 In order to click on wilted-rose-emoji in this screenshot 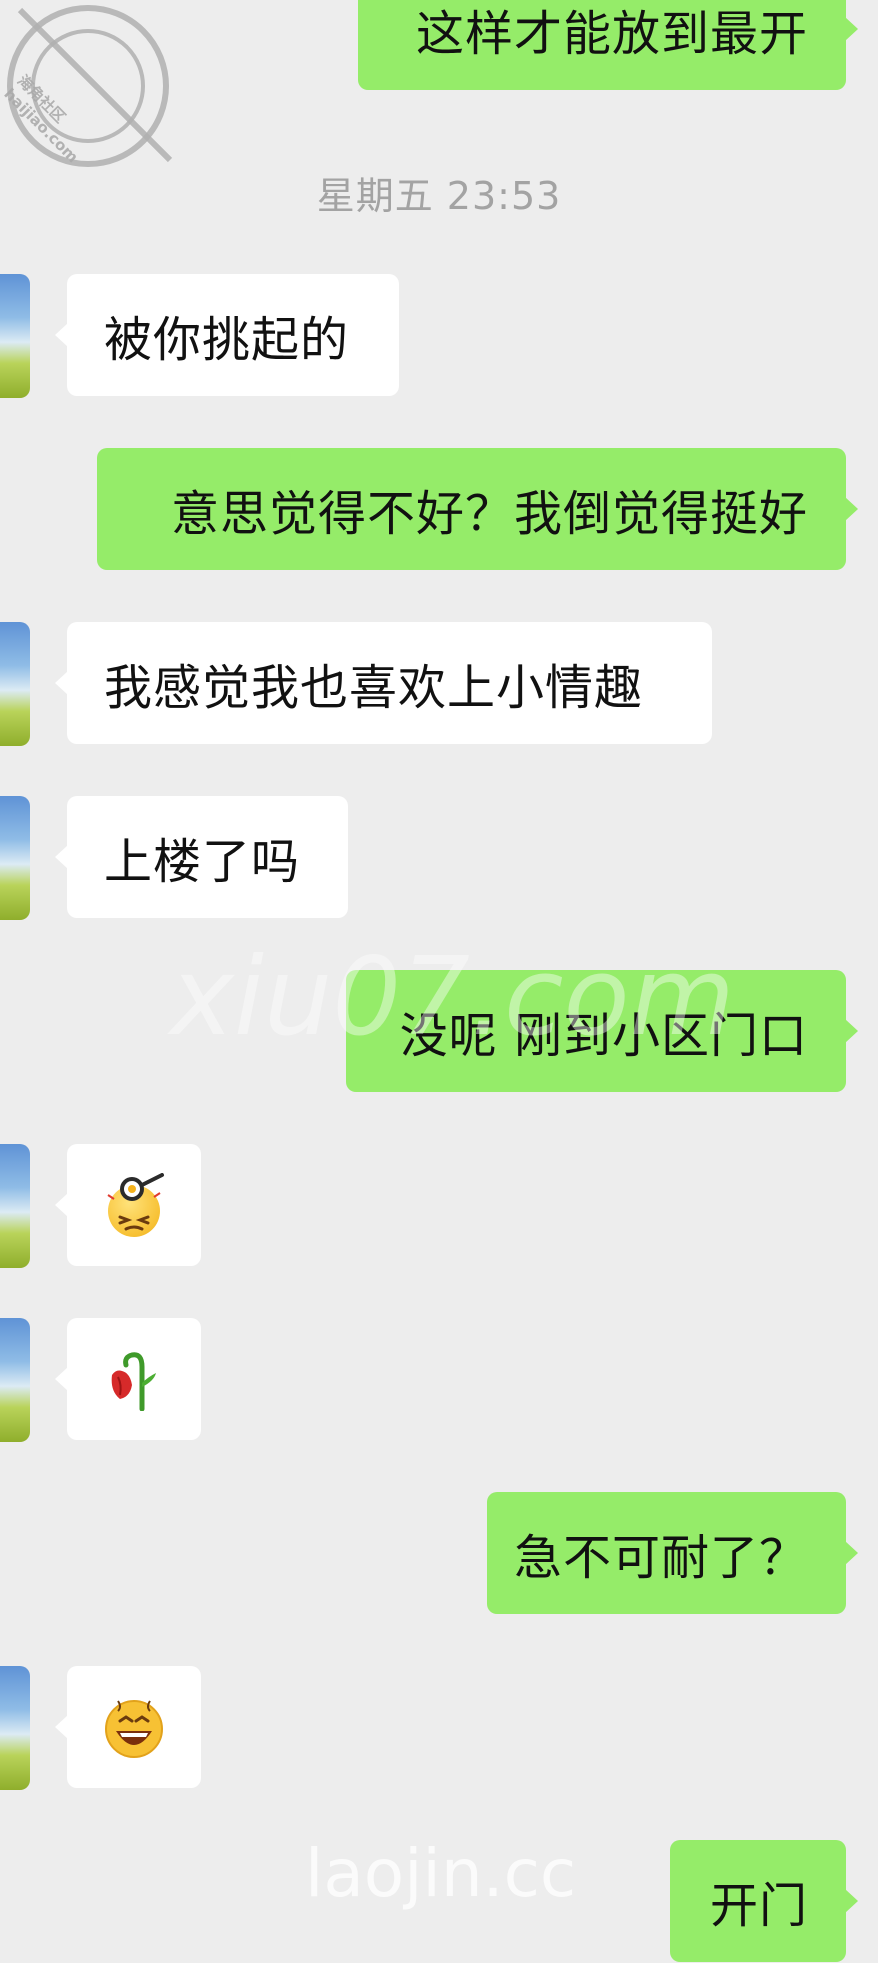, I will do `click(134, 1379)`.